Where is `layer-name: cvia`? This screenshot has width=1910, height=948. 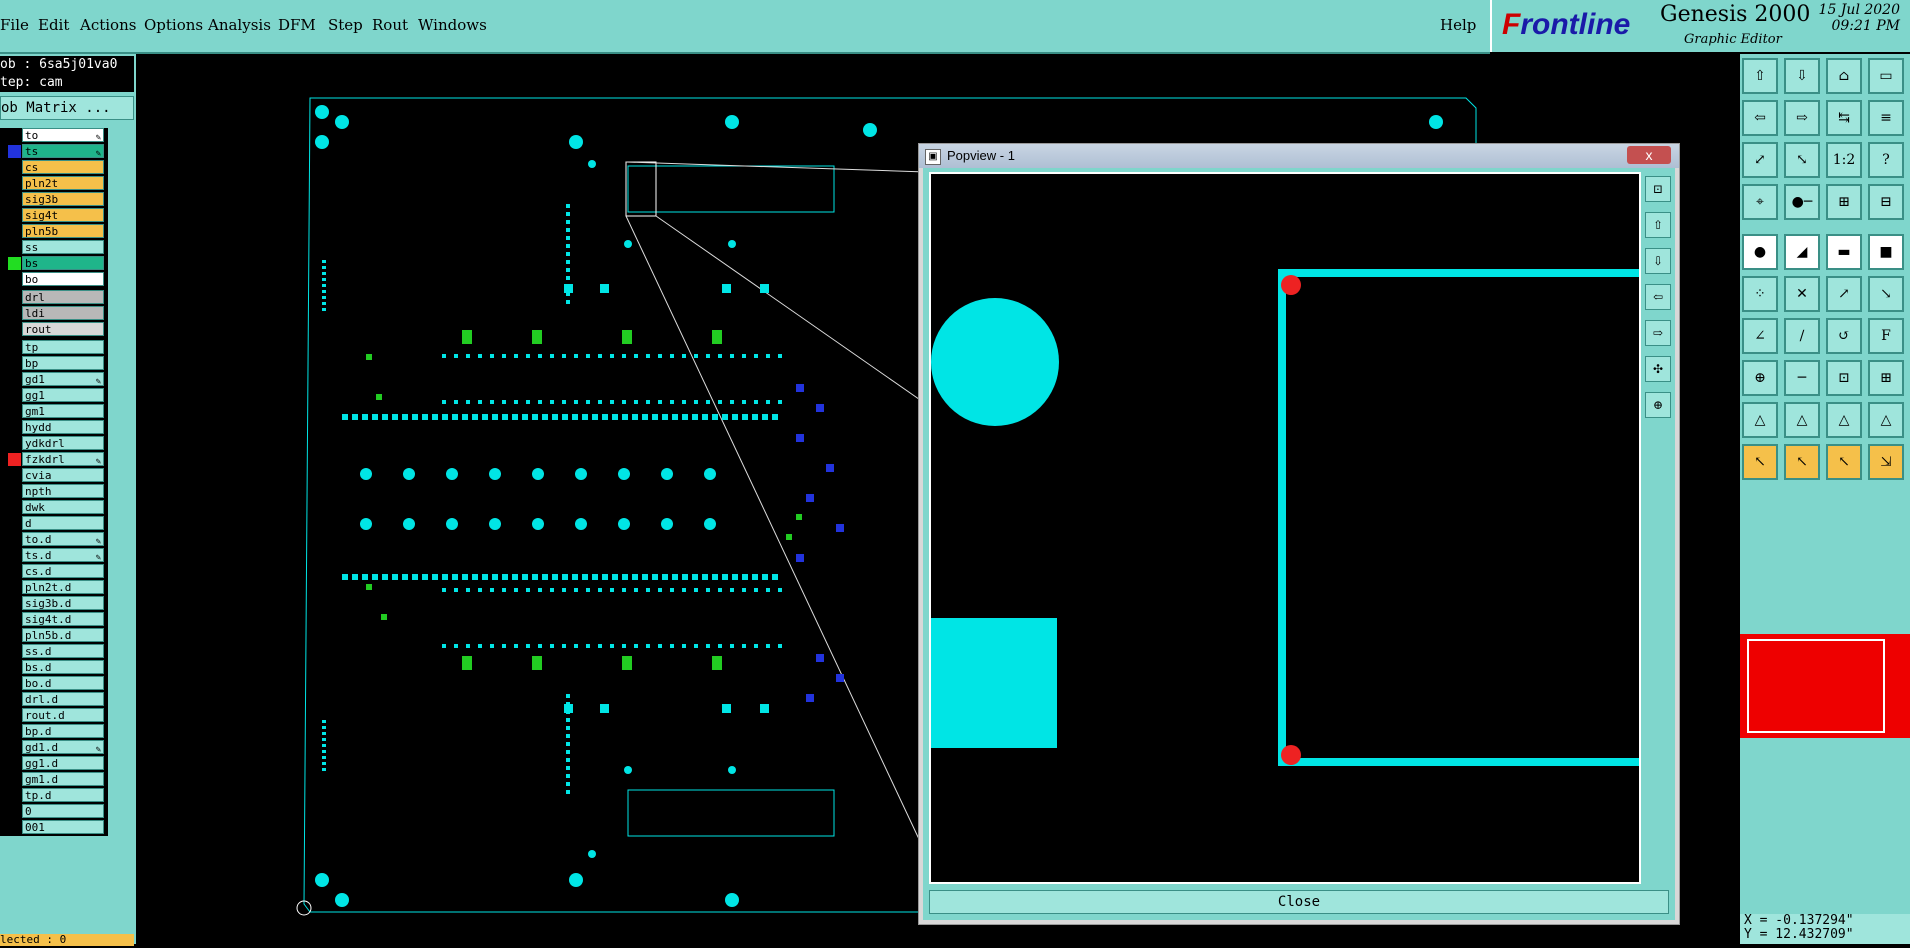 layer-name: cvia is located at coordinates (63, 475).